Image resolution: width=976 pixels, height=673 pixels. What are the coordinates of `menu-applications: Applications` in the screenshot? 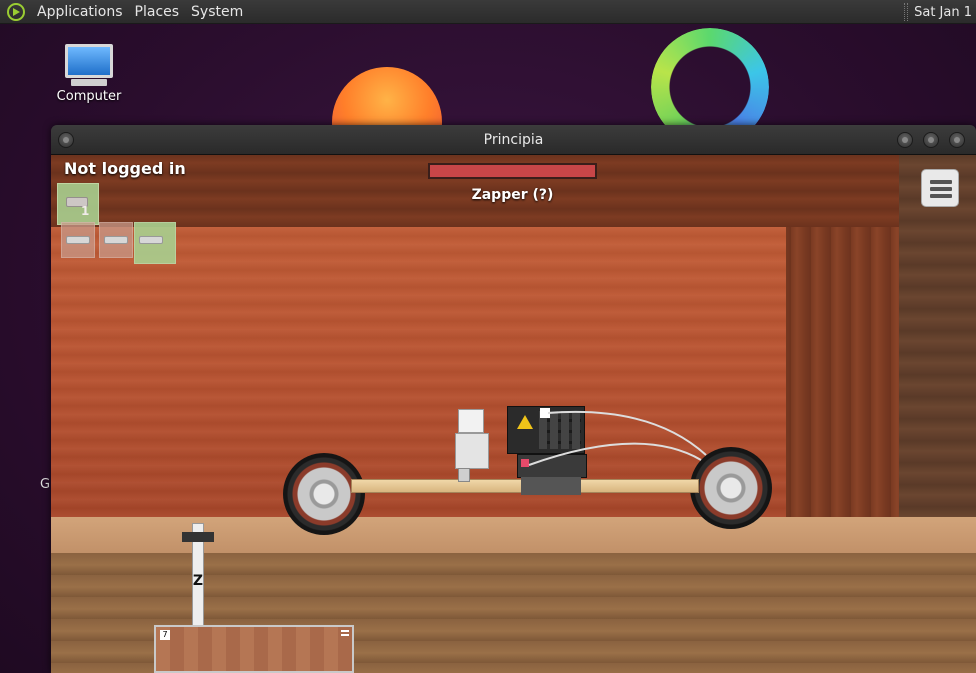 It's located at (80, 12).